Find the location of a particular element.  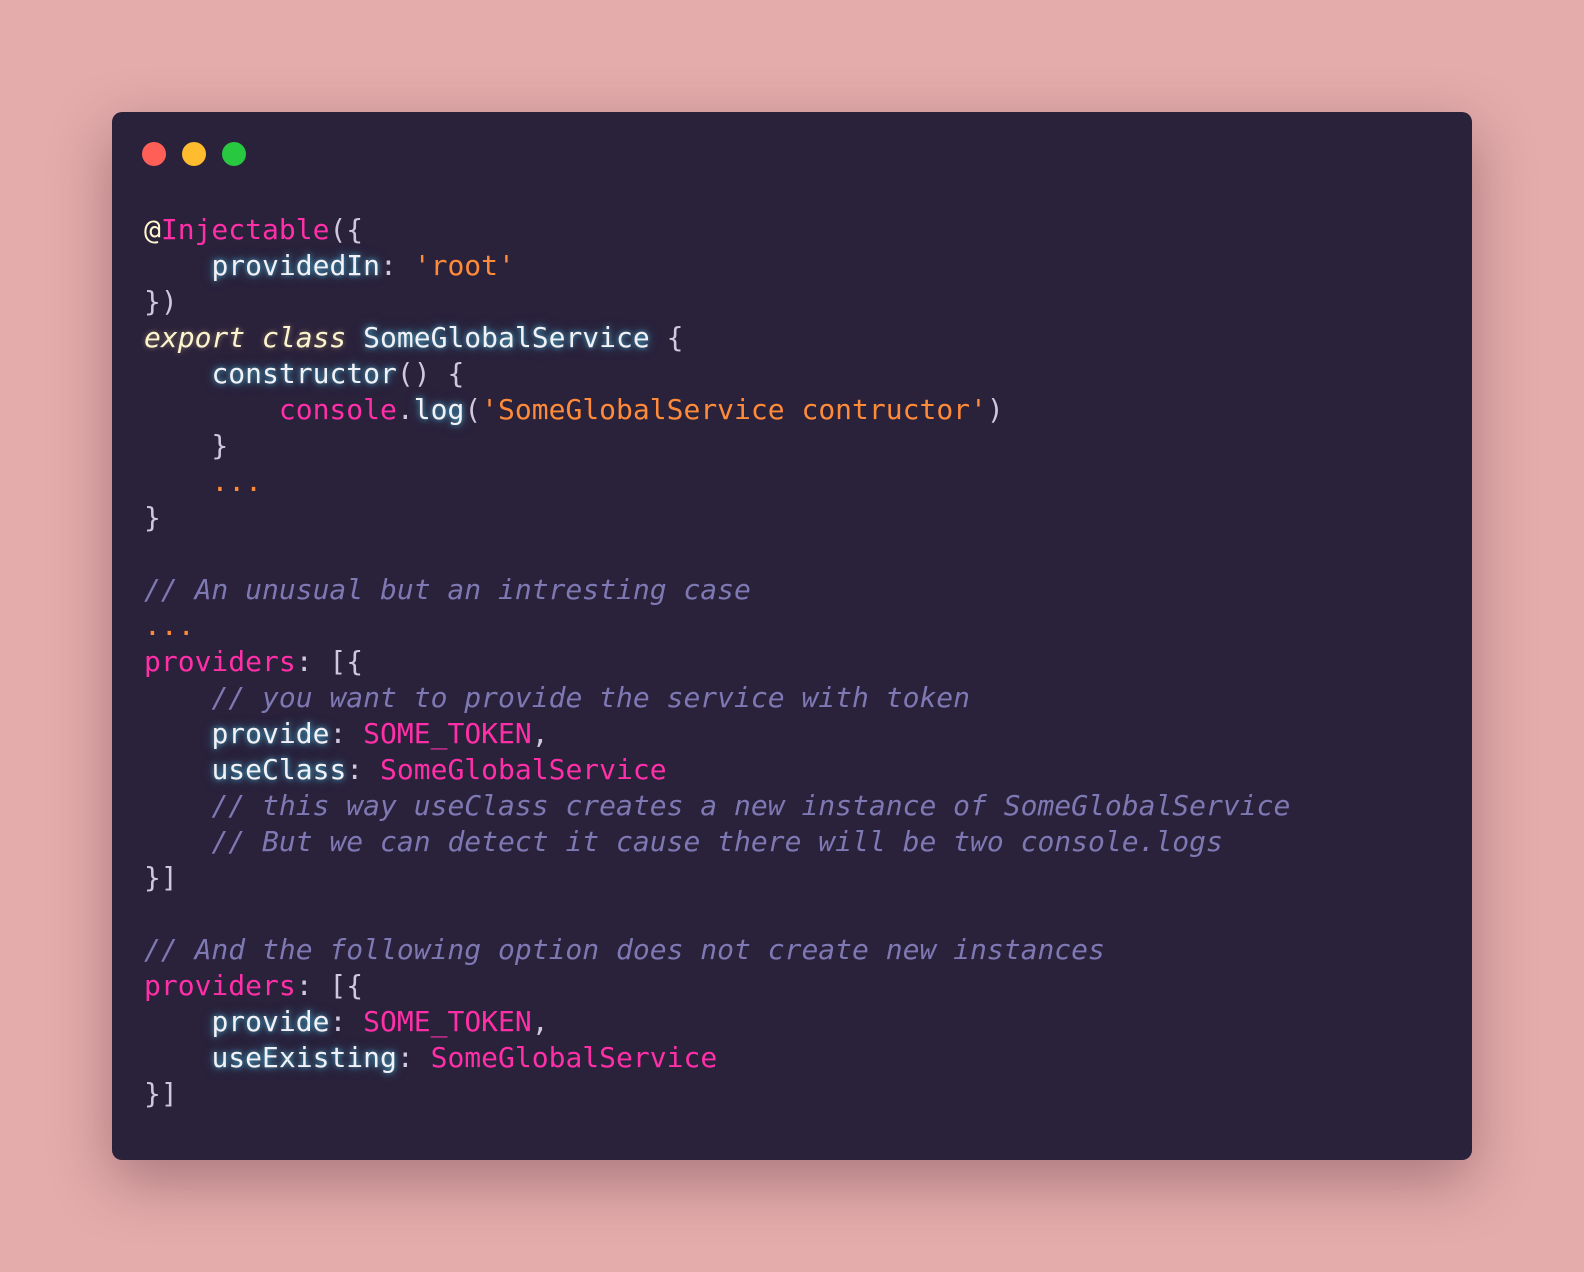

code-token-plain: ) is located at coordinates (995, 409).